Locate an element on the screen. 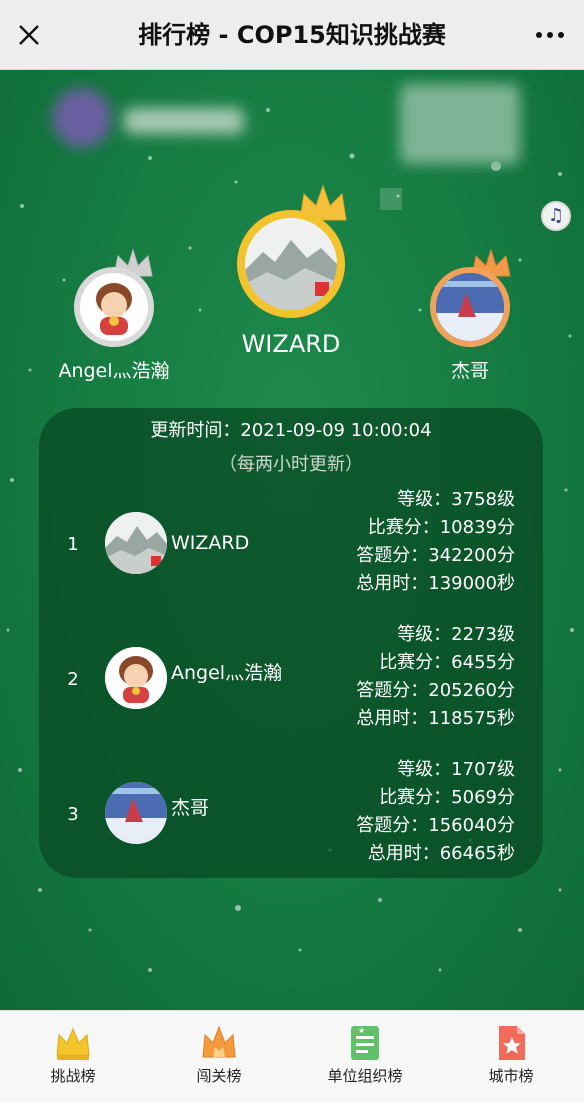  third-avatar-ring is located at coordinates (470, 307).